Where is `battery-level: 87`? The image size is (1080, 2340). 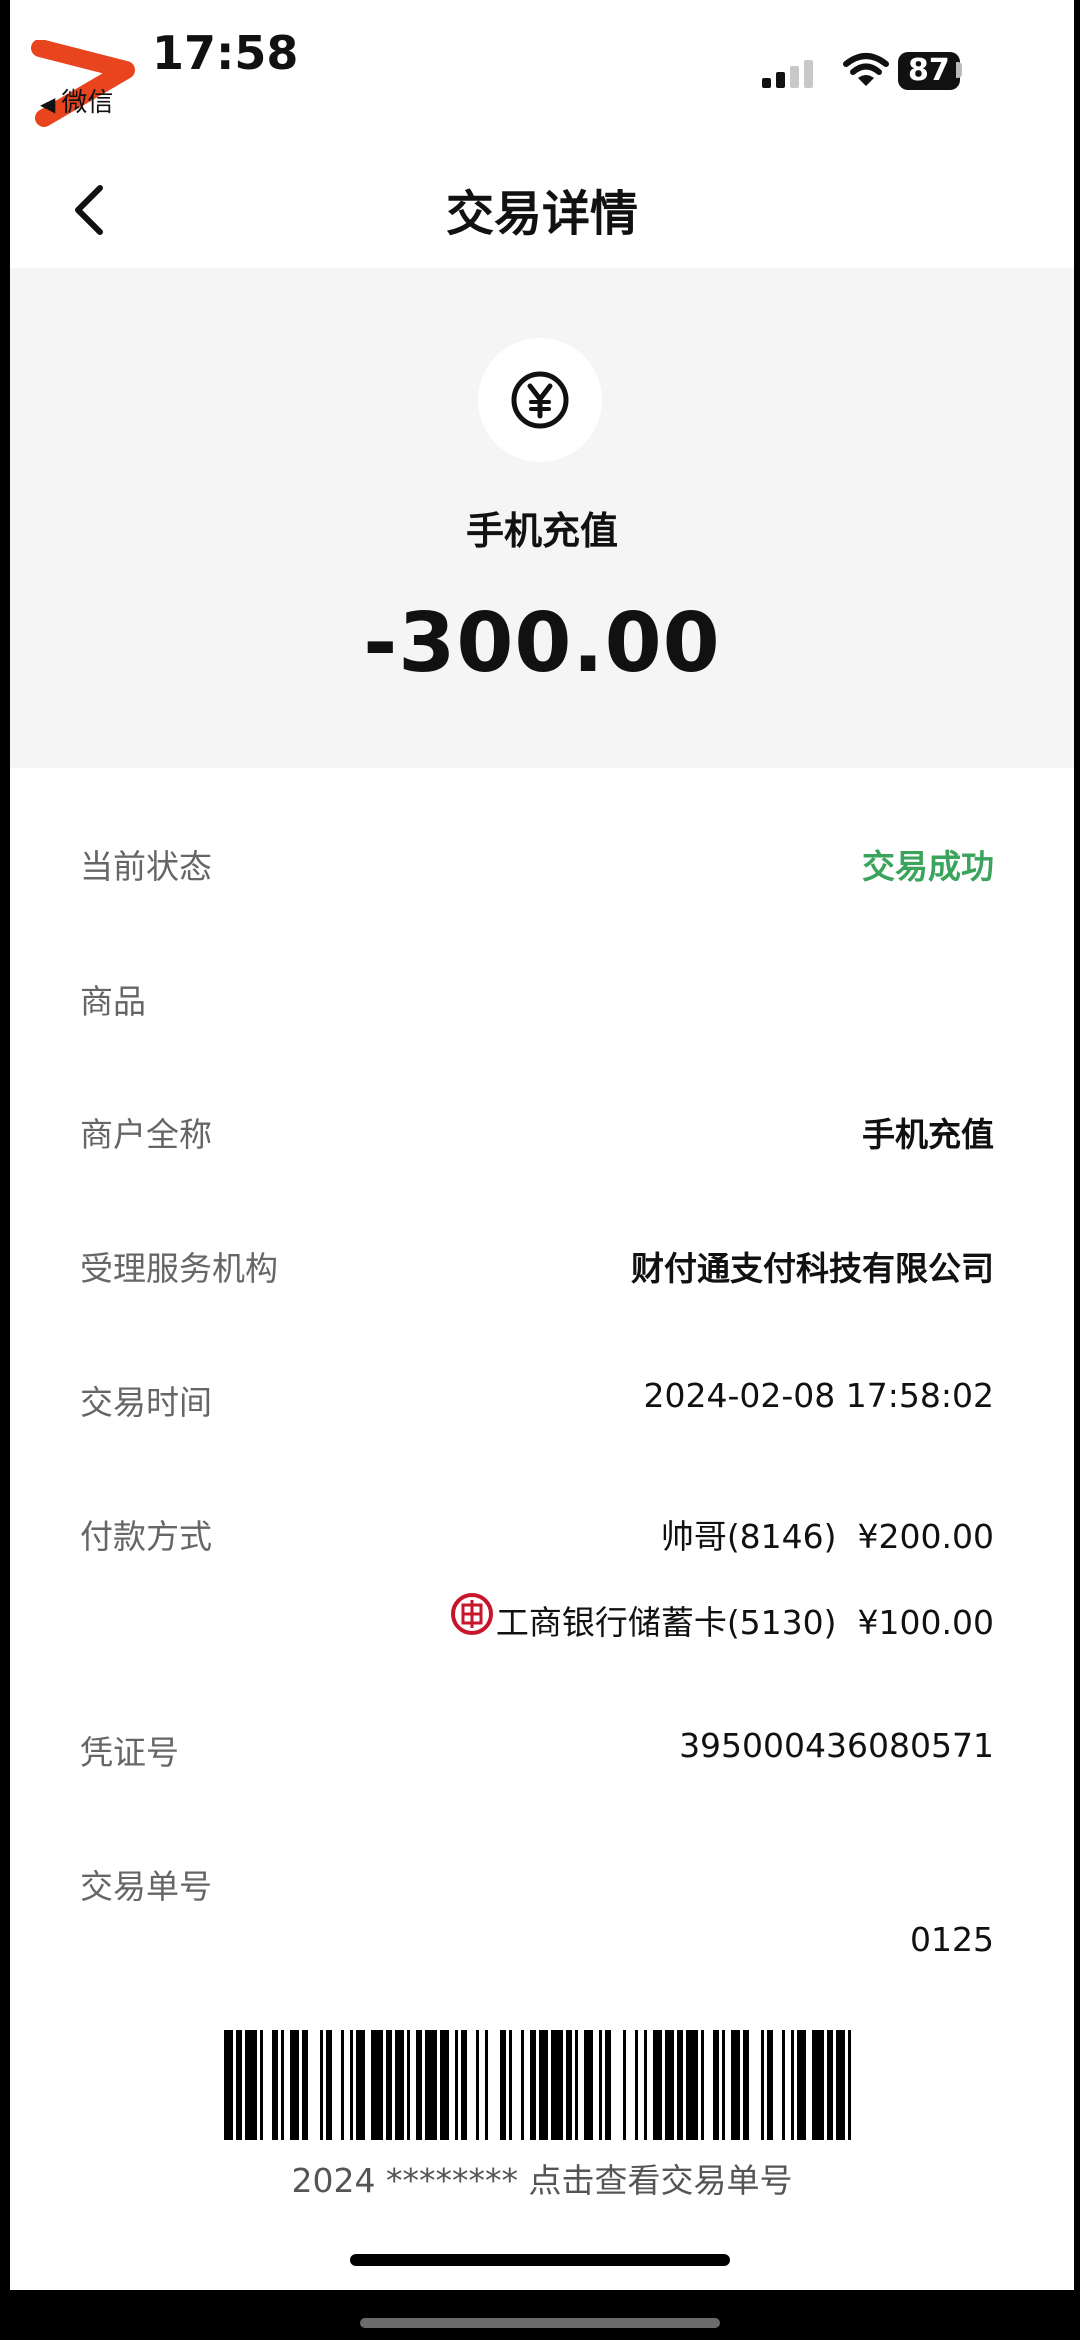
battery-level: 87 is located at coordinates (929, 71).